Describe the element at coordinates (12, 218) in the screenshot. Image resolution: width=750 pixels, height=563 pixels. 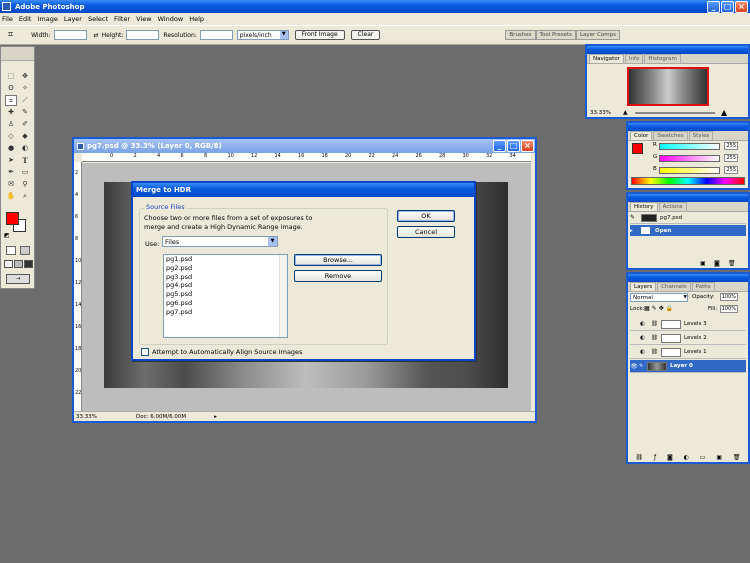
I see `foreground-color-swatch` at that location.